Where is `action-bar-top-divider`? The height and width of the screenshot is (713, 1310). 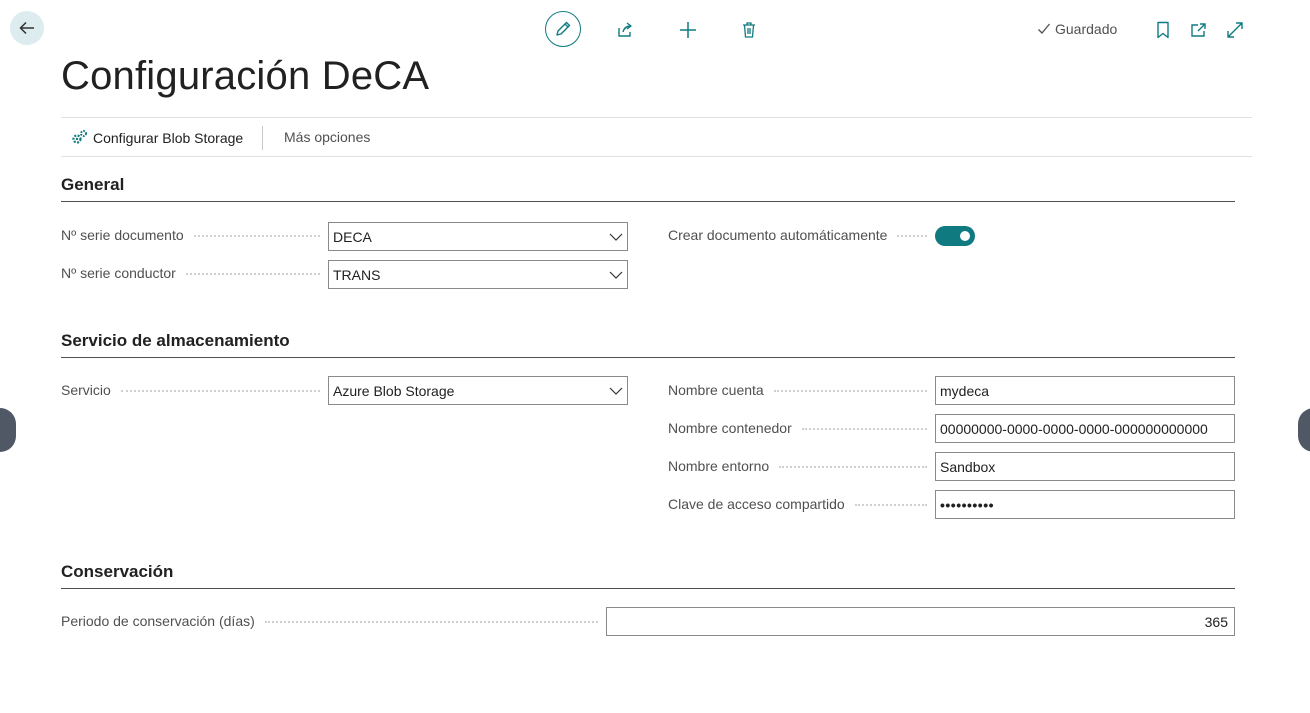 action-bar-top-divider is located at coordinates (656, 117).